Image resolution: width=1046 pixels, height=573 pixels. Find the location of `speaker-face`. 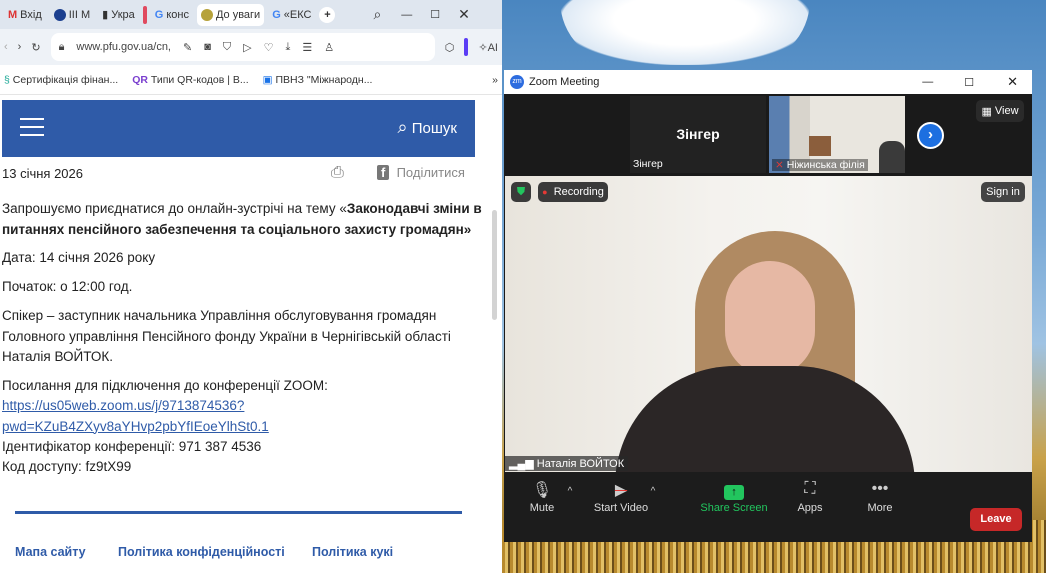

speaker-face is located at coordinates (770, 318).